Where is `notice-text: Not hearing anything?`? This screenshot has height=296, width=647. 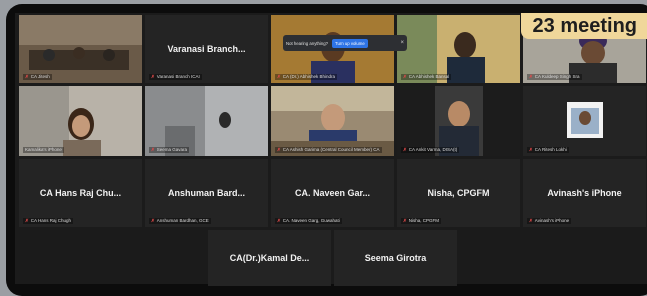 notice-text: Not hearing anything? is located at coordinates (307, 43).